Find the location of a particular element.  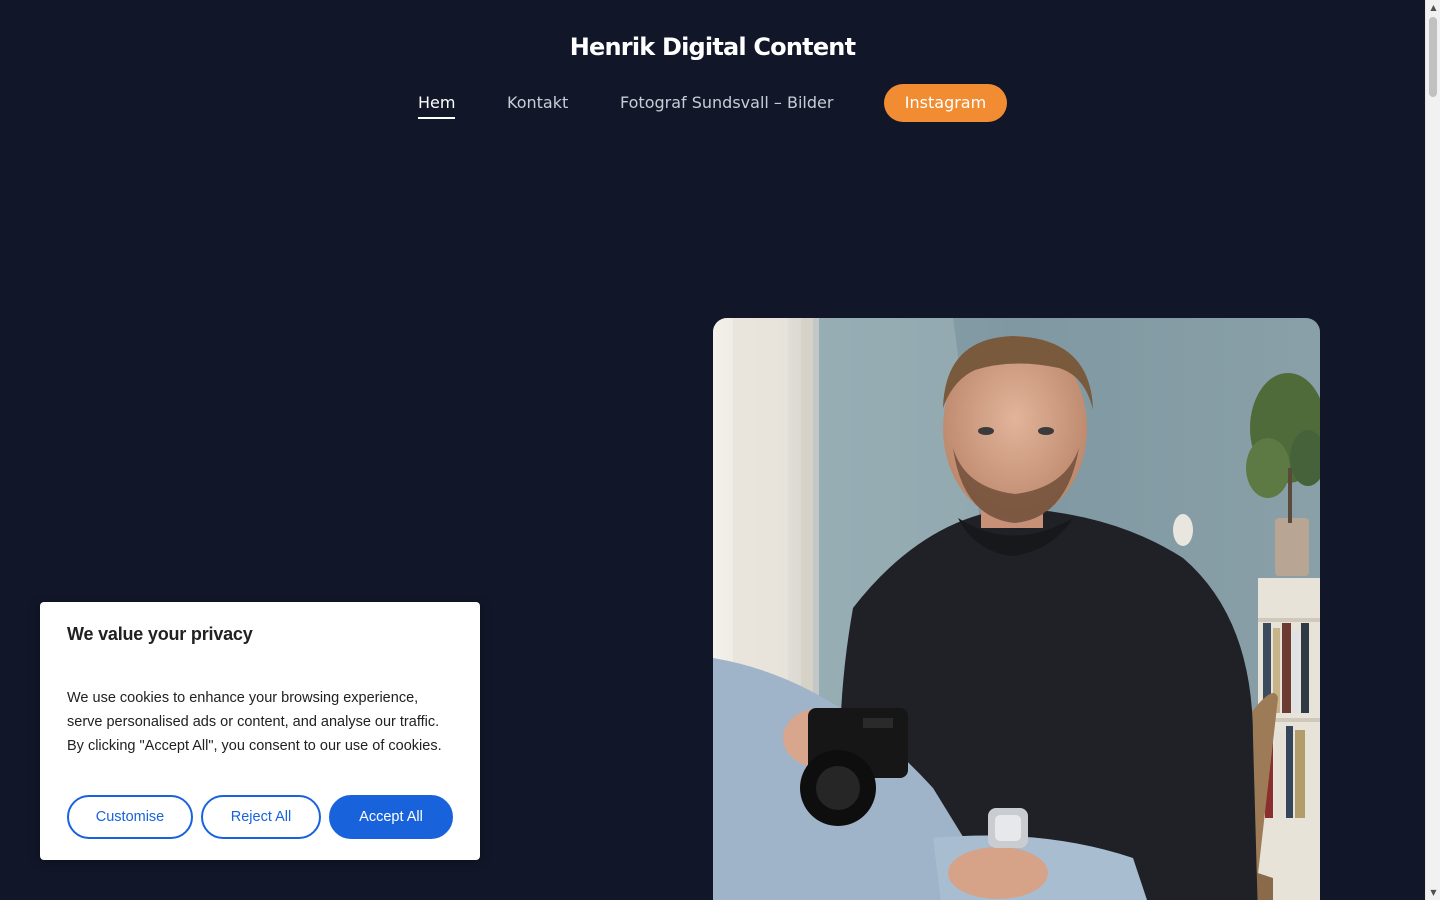

page-scrollbar: ▲ ▼ is located at coordinates (1432, 450).